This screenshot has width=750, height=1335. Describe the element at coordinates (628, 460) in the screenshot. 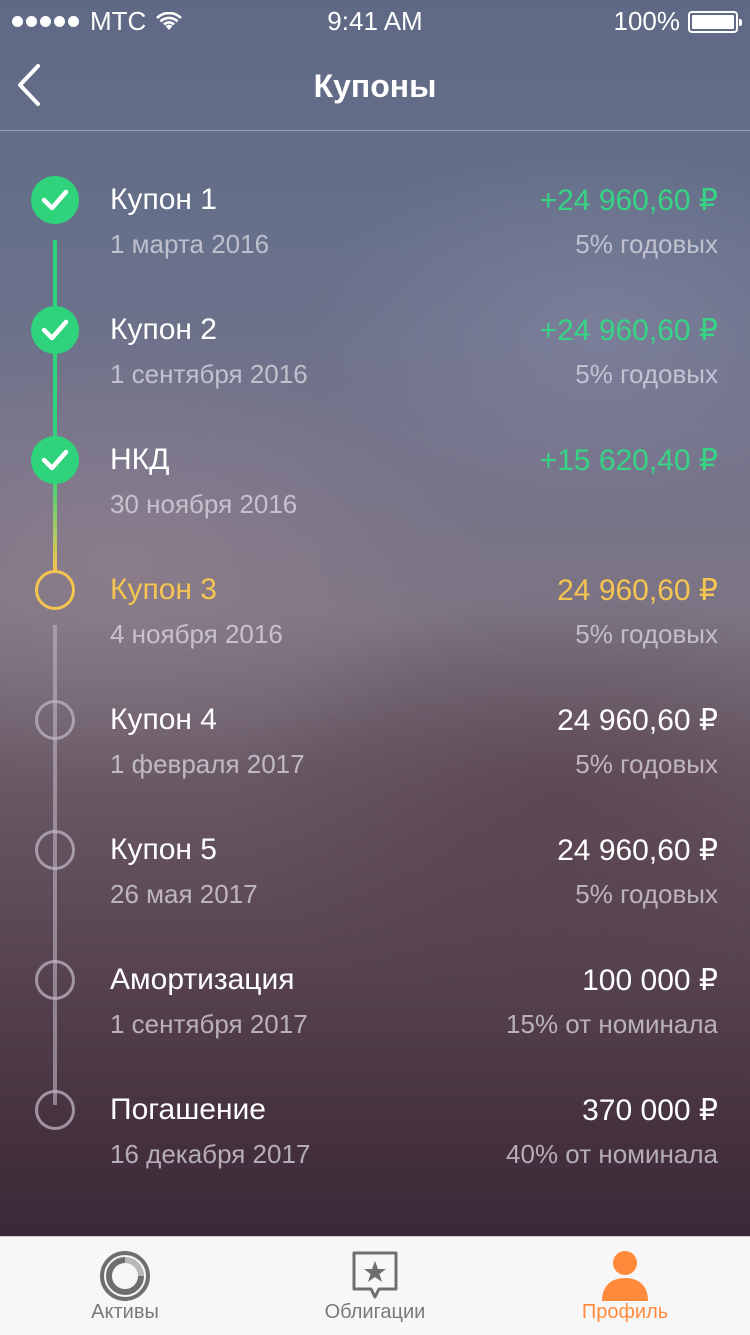

I see `row-amount: +15 620,40 ₽` at that location.